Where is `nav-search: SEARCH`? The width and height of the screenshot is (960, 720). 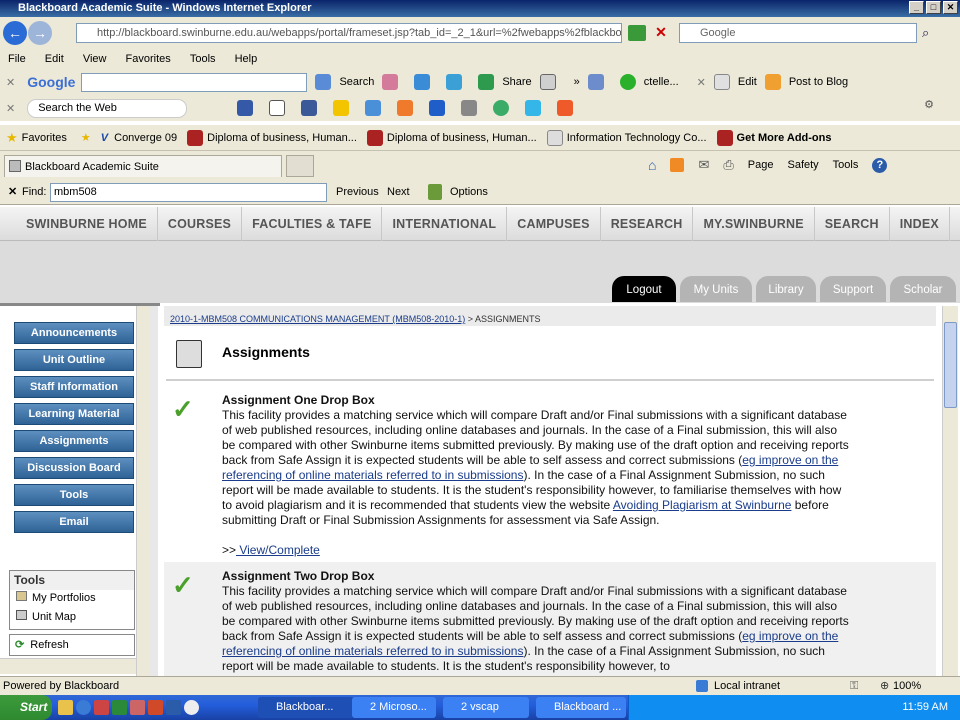
nav-search: SEARCH is located at coordinates (852, 224).